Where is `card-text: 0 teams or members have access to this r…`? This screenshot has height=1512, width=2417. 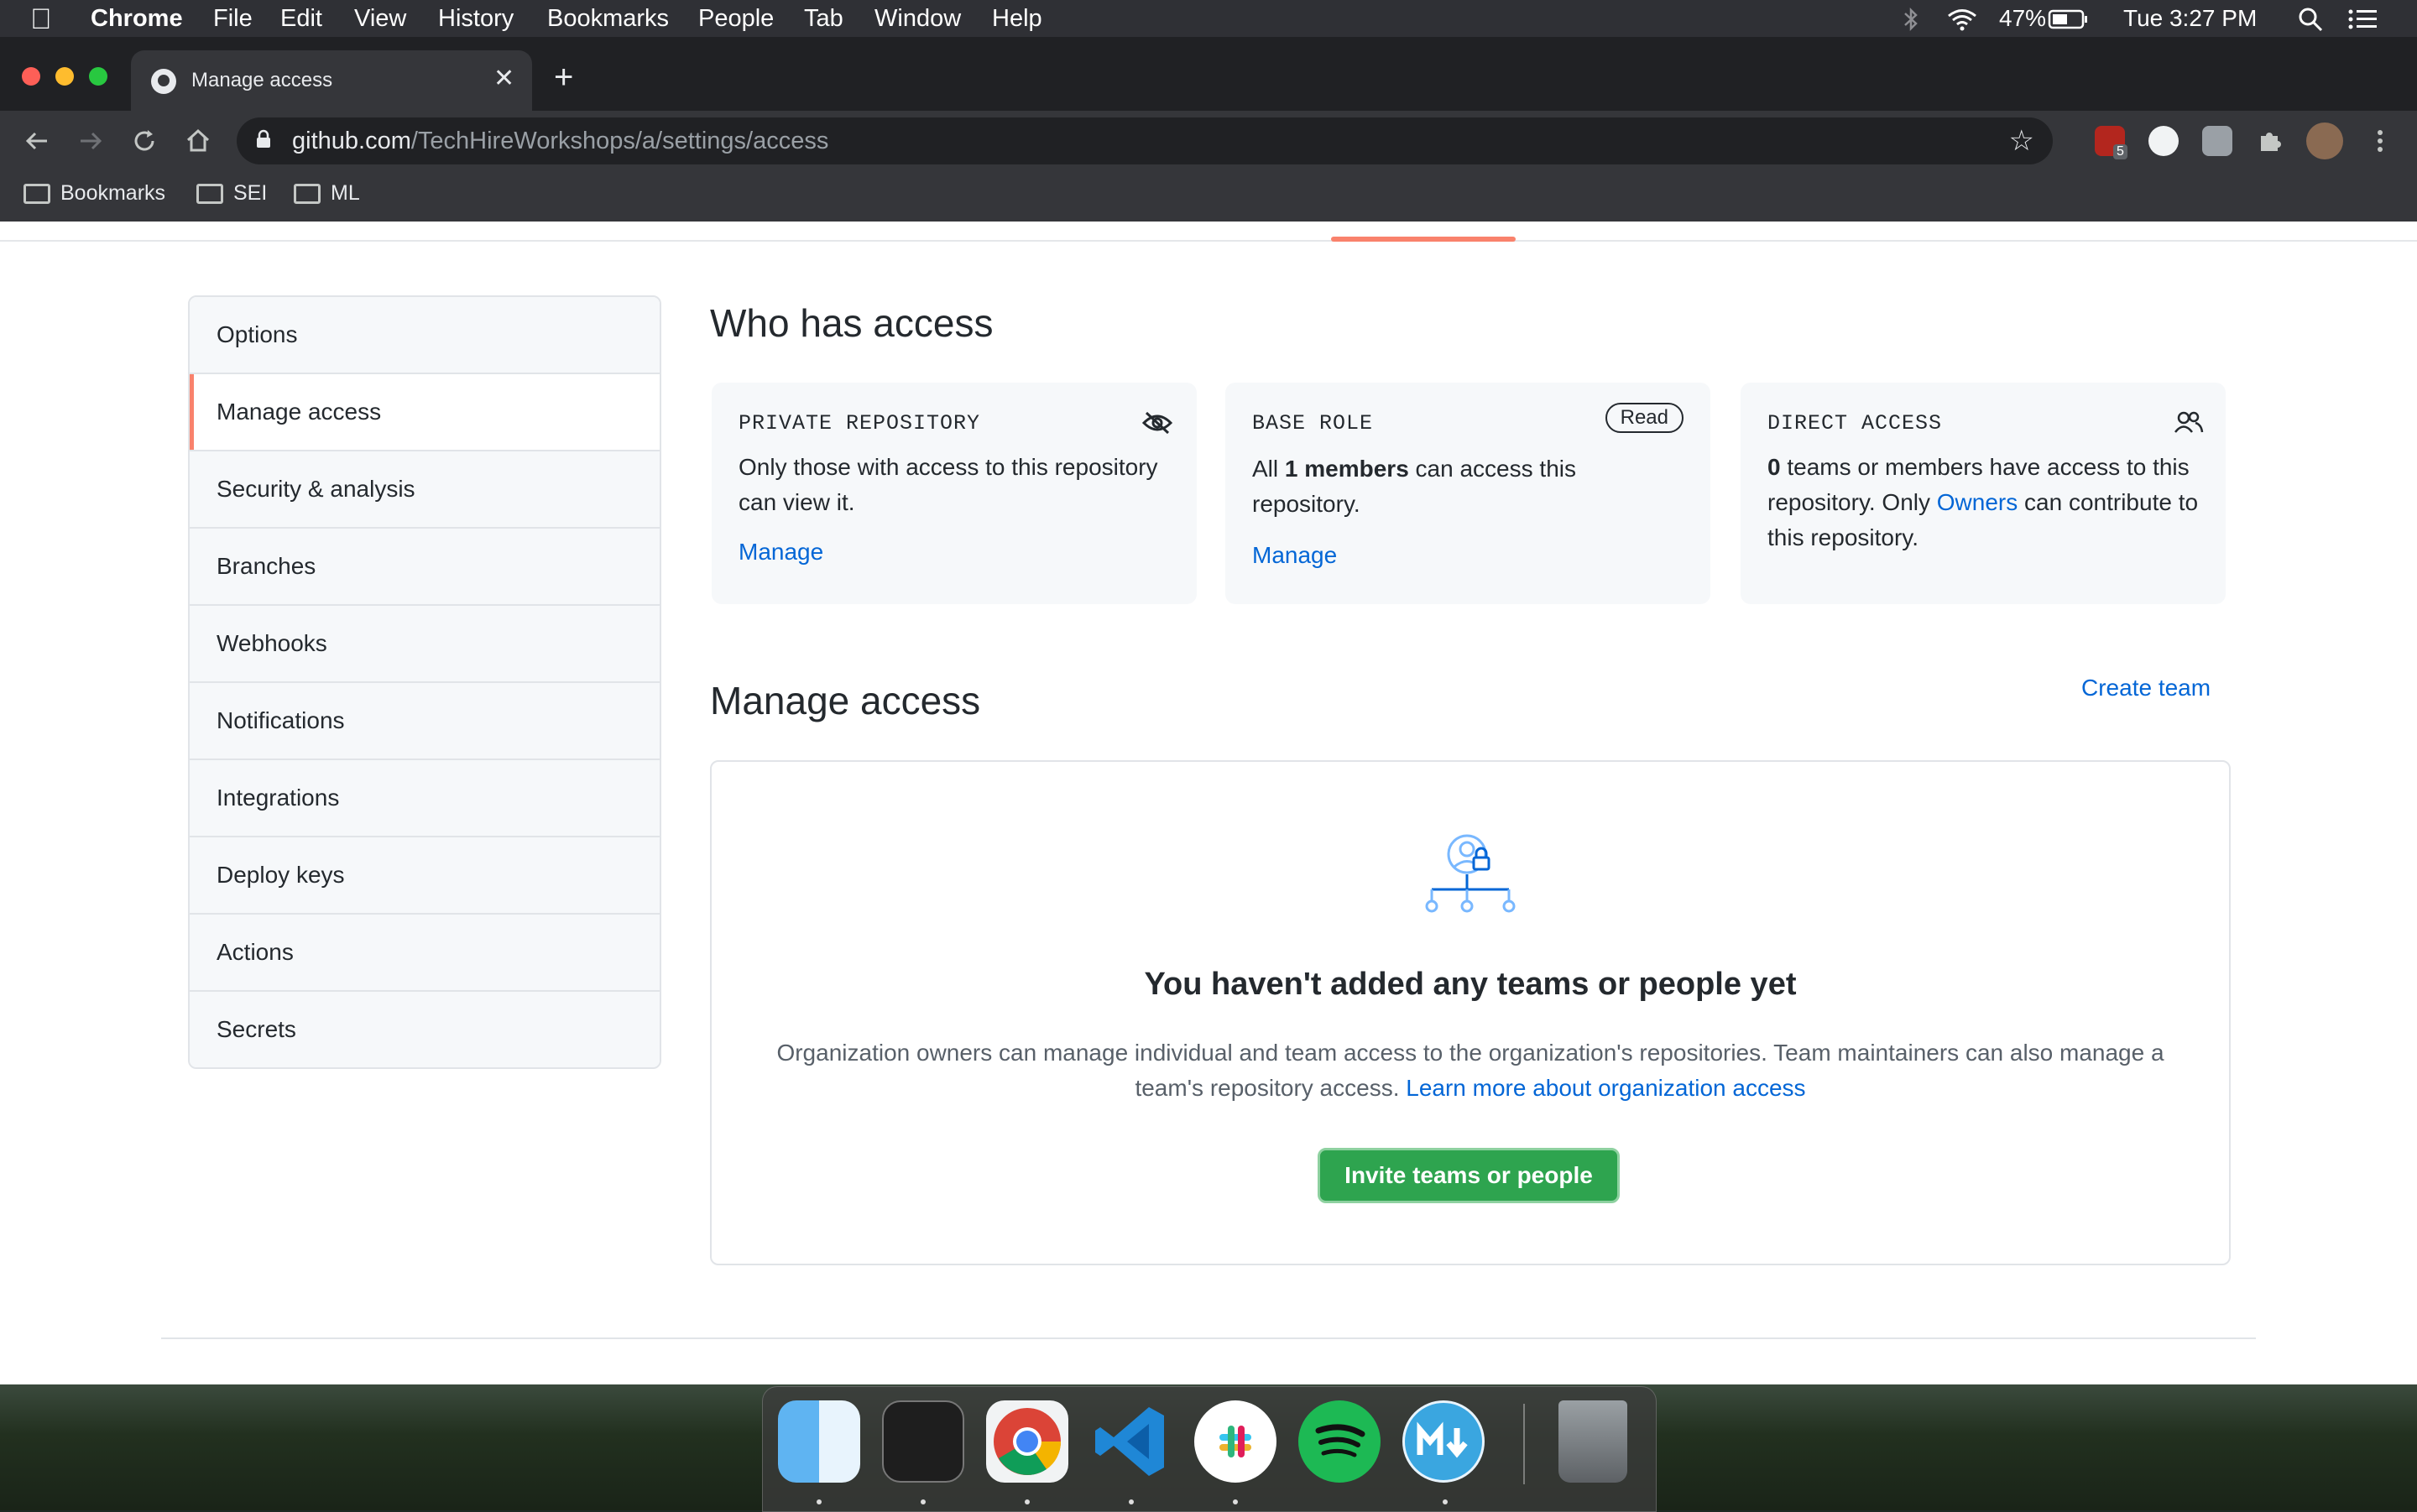
card-text: 0 teams or members have access to this r… is located at coordinates (1985, 503).